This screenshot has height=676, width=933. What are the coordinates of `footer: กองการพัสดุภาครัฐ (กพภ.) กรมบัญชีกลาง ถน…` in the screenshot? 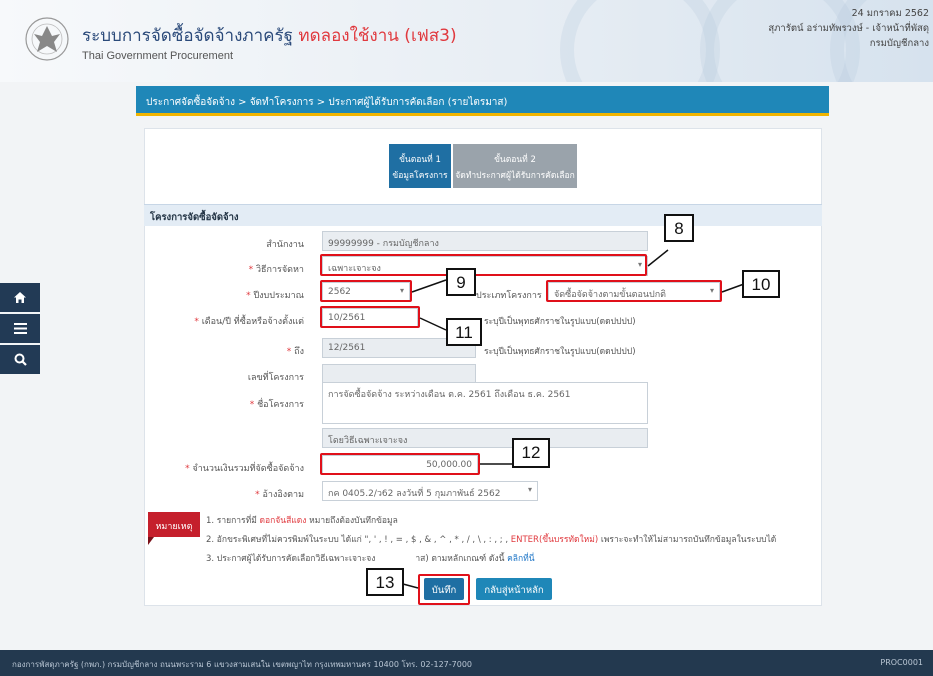 It's located at (466, 663).